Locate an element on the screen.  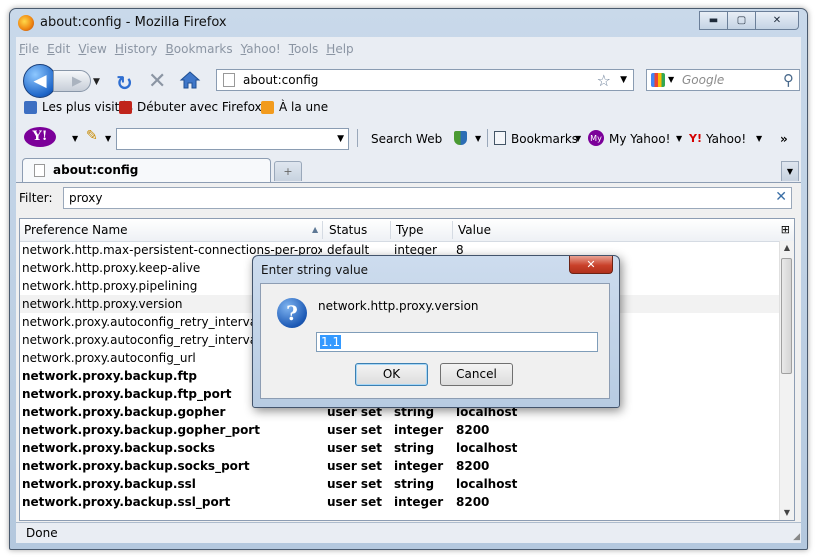
reload-icon: ↻ is located at coordinates (124, 83).